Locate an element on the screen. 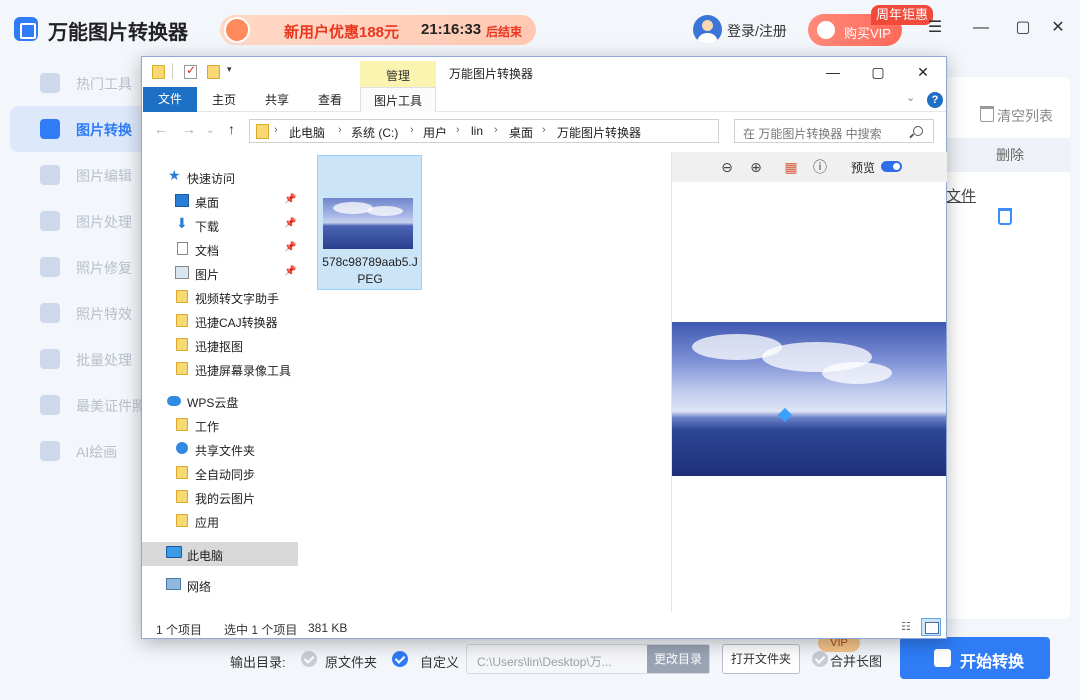 The width and height of the screenshot is (1080, 700). breadcrumb-this-pc: 此电脑 is located at coordinates (307, 132).